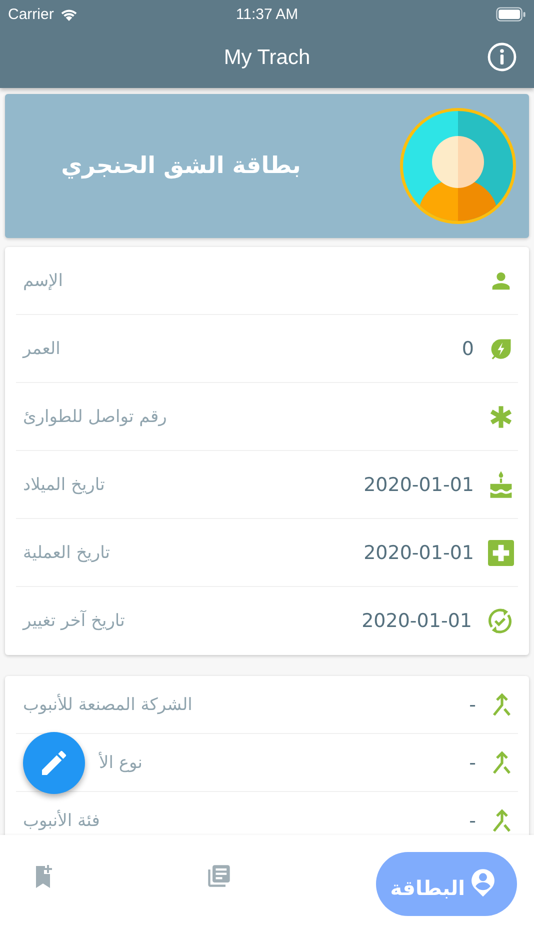  I want to click on row-label: رقم تواصل للطوارئ, so click(95, 416).